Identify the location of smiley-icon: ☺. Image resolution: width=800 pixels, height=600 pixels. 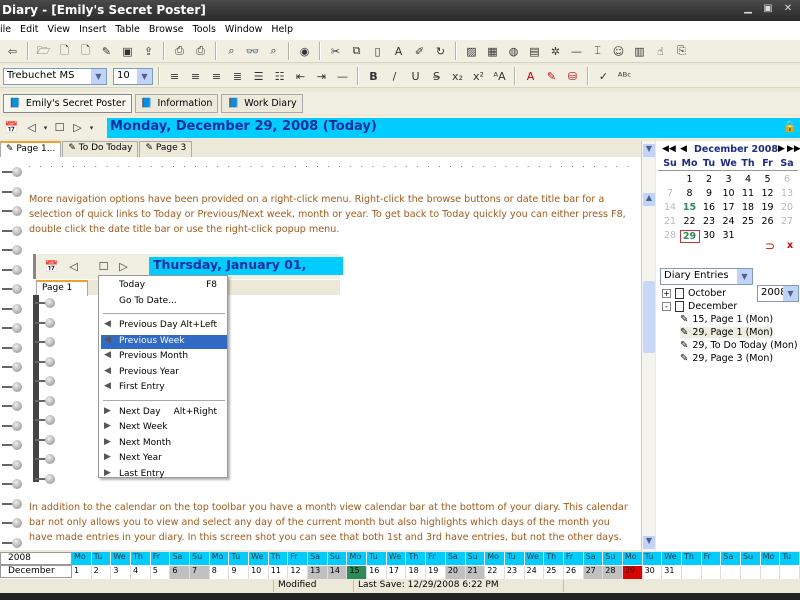
(618, 51).